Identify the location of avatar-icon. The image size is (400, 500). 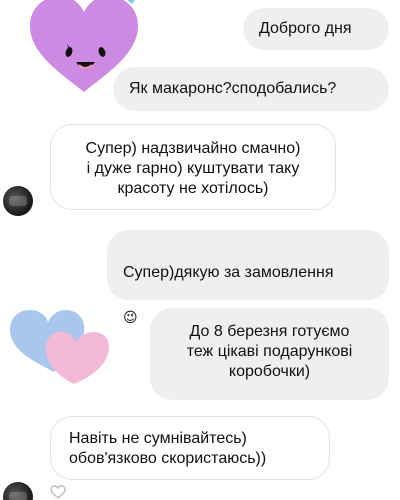
(18, 201).